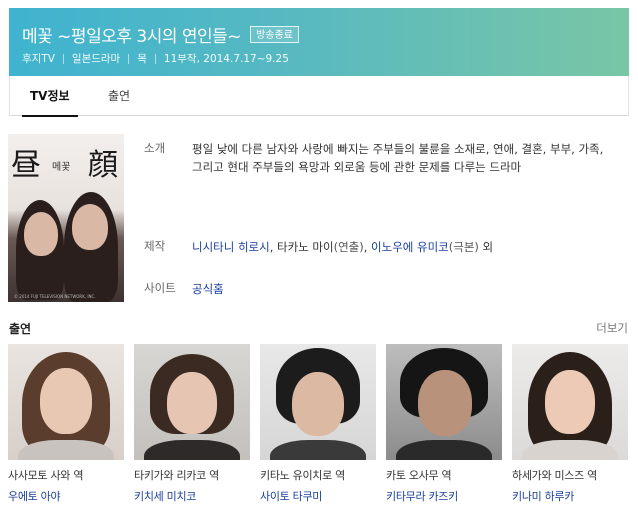 The width and height of the screenshot is (638, 513). Describe the element at coordinates (305, 247) in the screenshot. I see `production-name: 타카노 마이` at that location.